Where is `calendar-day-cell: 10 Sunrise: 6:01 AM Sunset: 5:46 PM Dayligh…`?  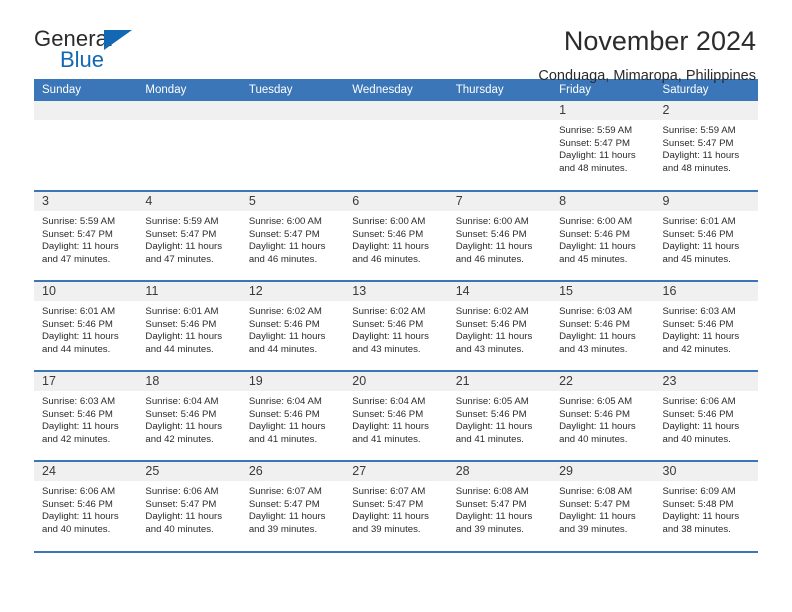 calendar-day-cell: 10 Sunrise: 6:01 AM Sunset: 5:46 PM Dayligh… is located at coordinates (86, 325).